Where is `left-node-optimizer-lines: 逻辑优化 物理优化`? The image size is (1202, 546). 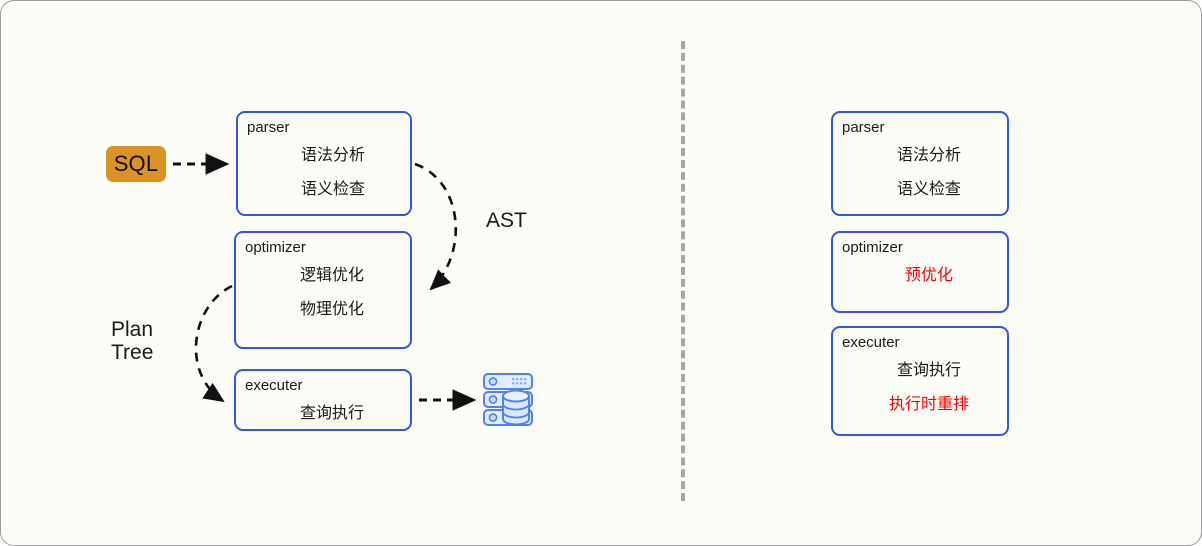 left-node-optimizer-lines: 逻辑优化 物理优化 is located at coordinates (323, 290).